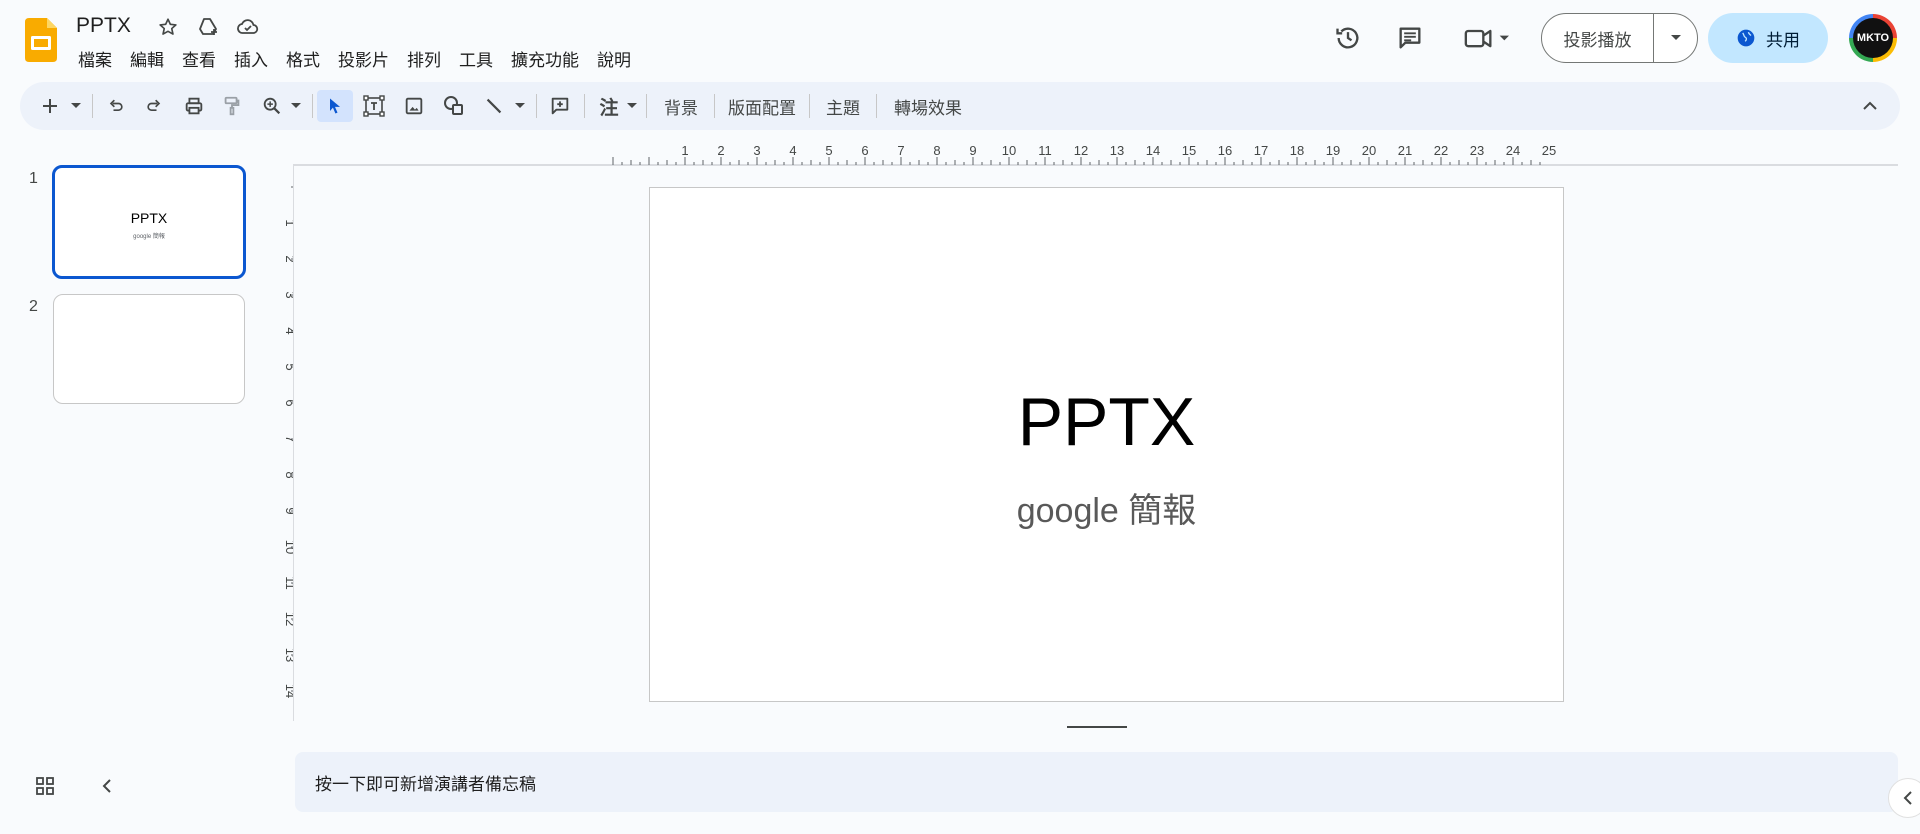 This screenshot has width=1920, height=834. Describe the element at coordinates (928, 106) in the screenshot. I see `transition-button: 轉場效果` at that location.